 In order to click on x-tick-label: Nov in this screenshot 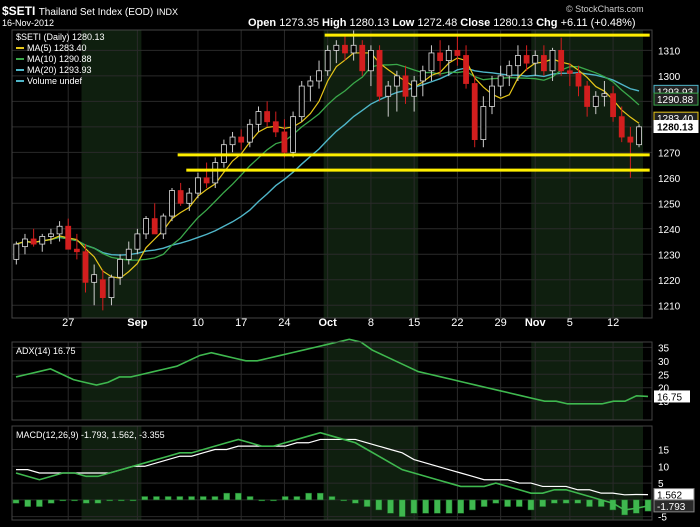, I will do `click(536, 323)`.